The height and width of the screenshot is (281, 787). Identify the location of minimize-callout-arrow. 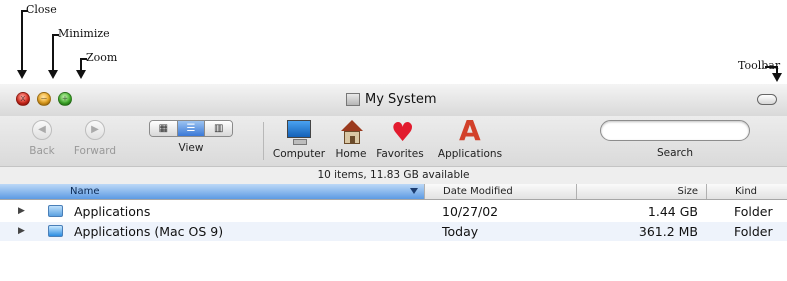
(53, 74).